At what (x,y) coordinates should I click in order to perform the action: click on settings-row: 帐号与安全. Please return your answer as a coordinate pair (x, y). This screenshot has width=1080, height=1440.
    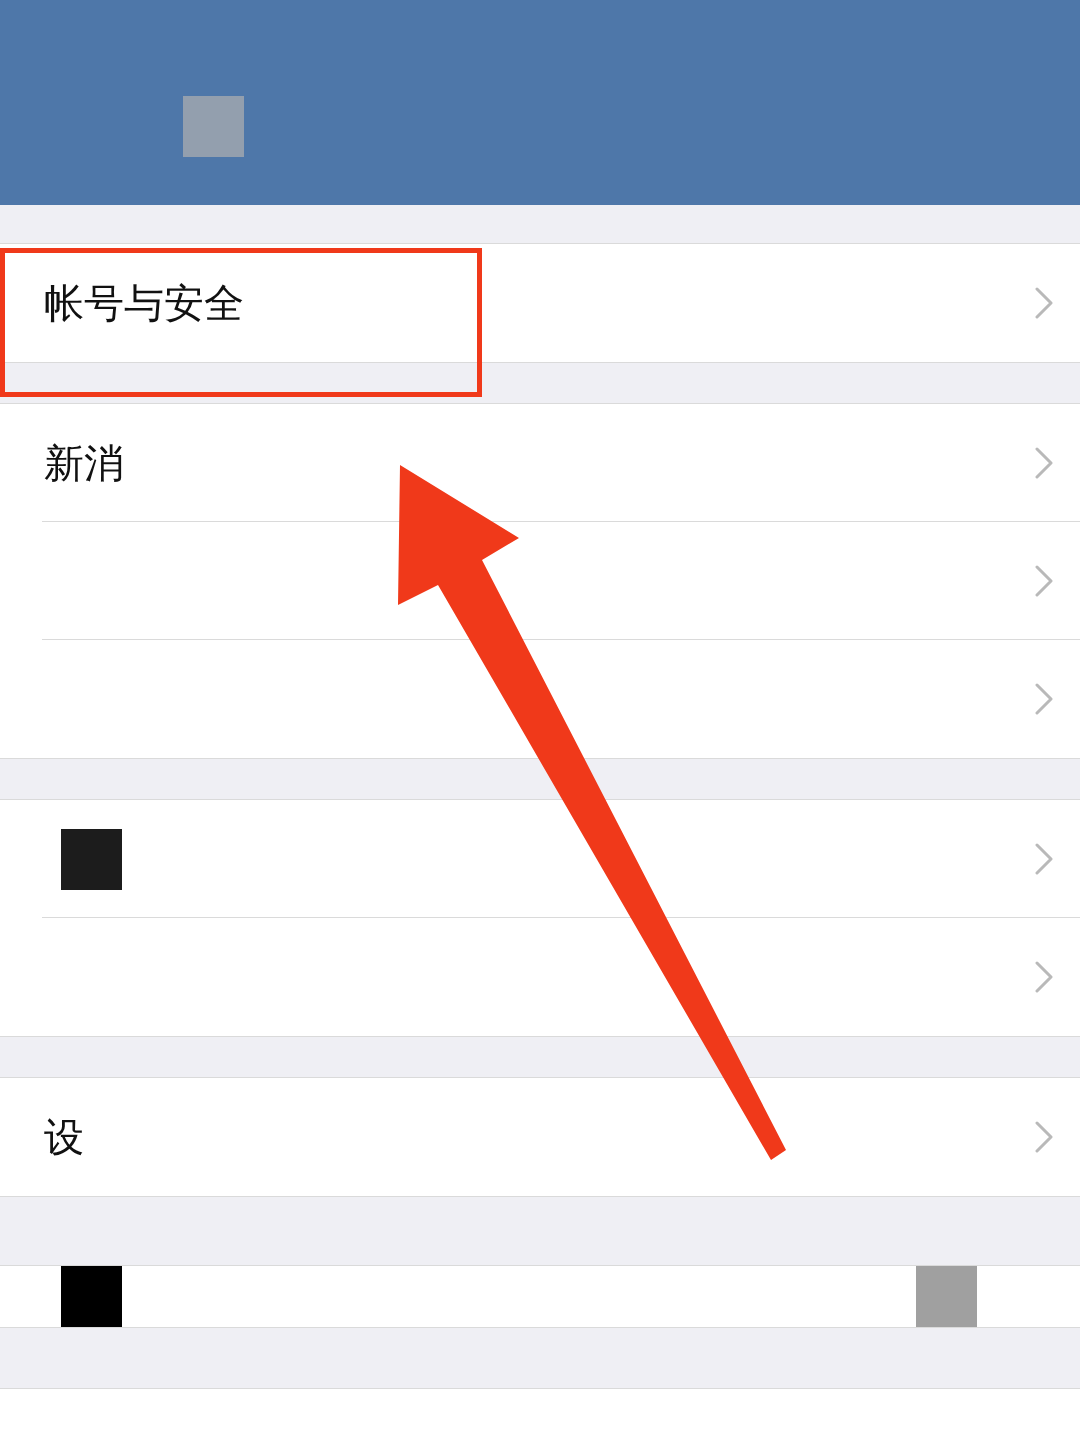
    Looking at the image, I should click on (540, 303).